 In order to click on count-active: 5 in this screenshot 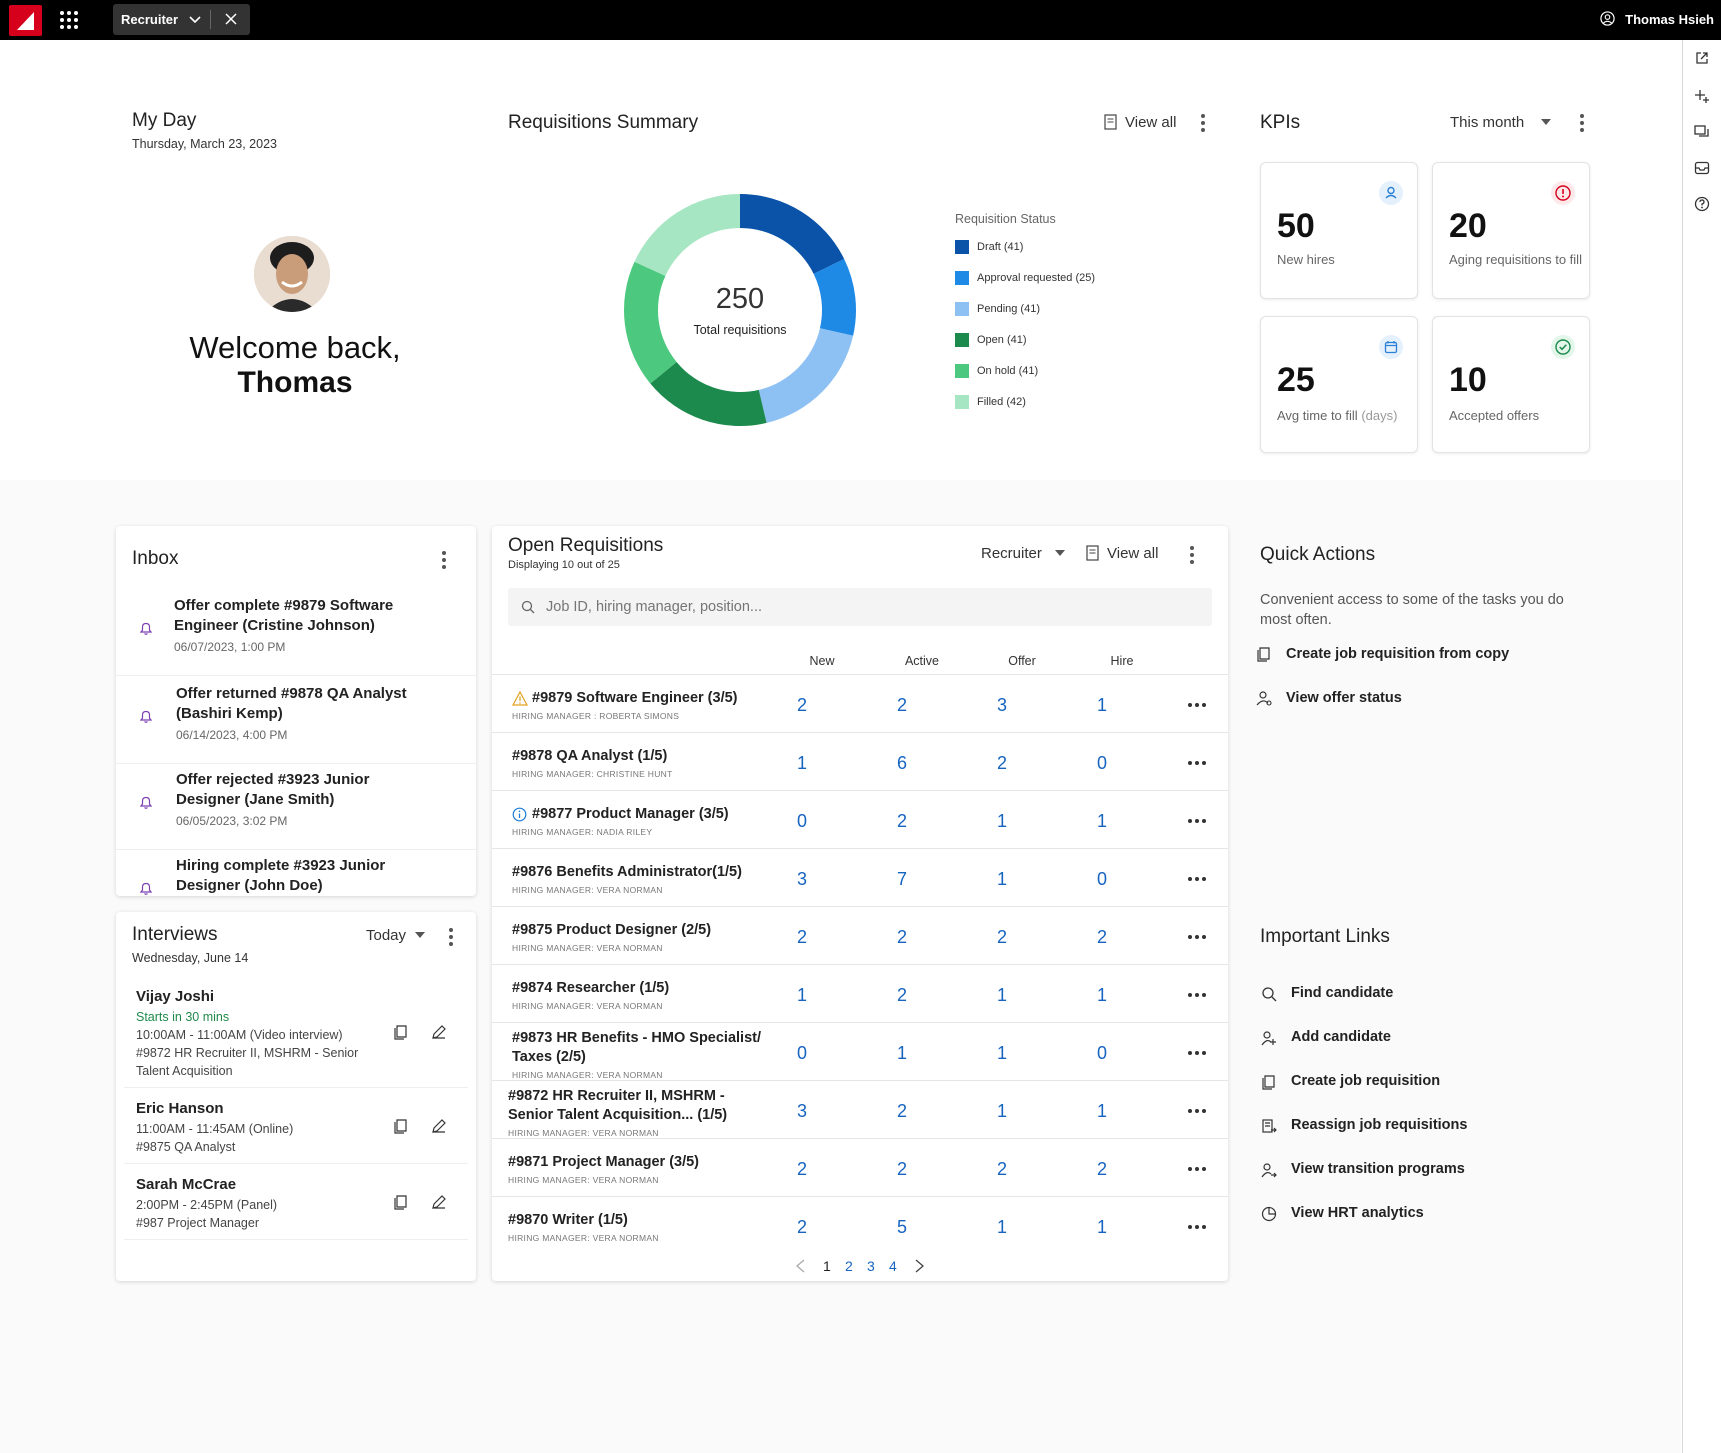, I will do `click(902, 1227)`.